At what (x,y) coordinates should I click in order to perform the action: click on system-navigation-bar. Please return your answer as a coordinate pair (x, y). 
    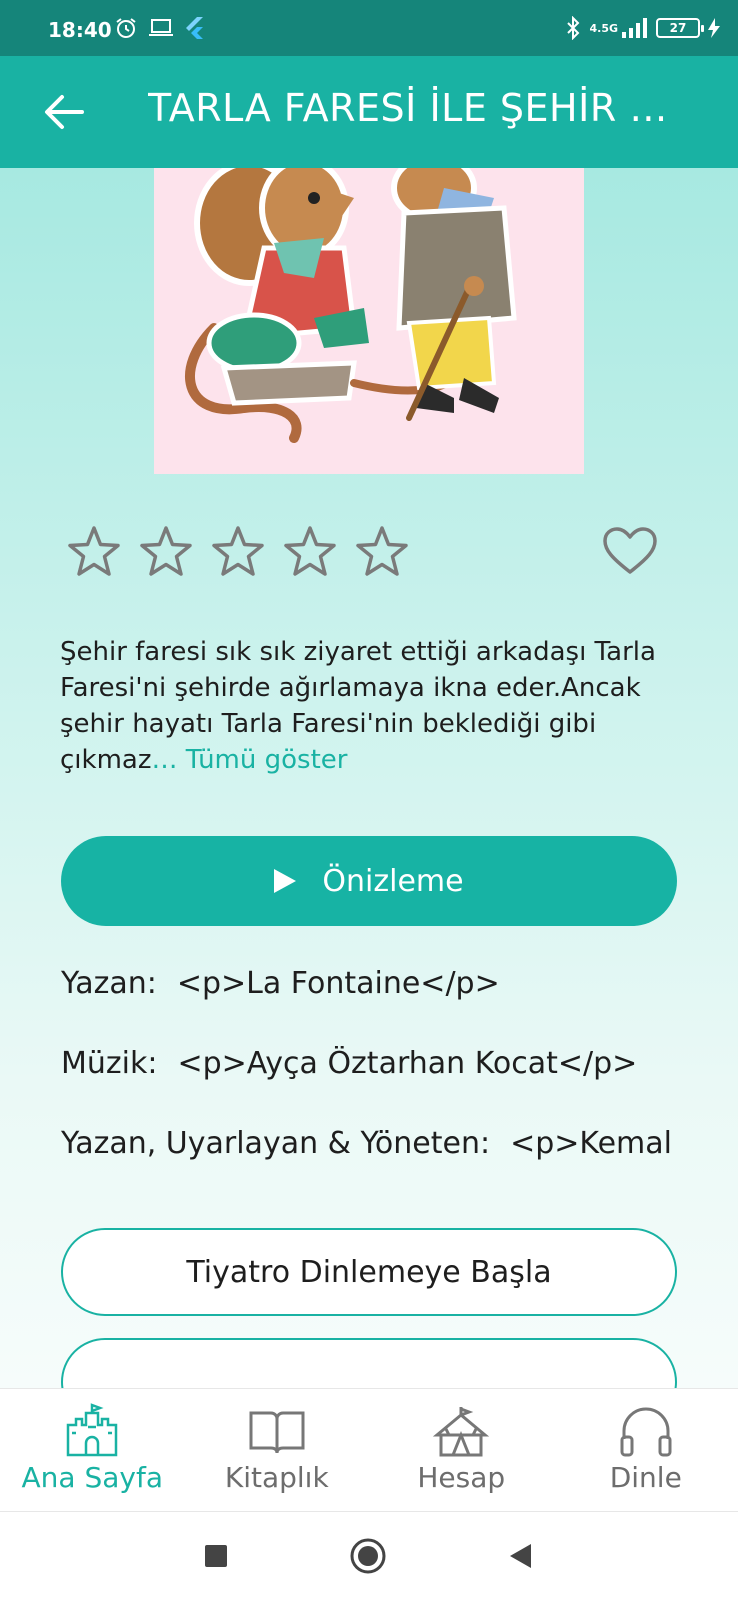
    Looking at the image, I should click on (369, 1556).